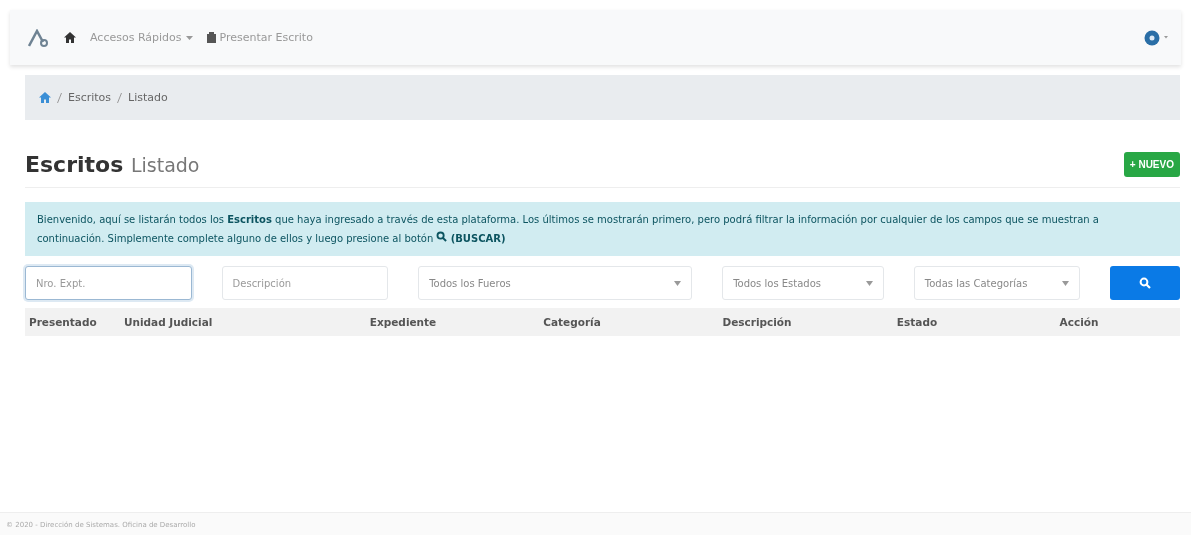  I want to click on avatar-icon, so click(1156, 37).